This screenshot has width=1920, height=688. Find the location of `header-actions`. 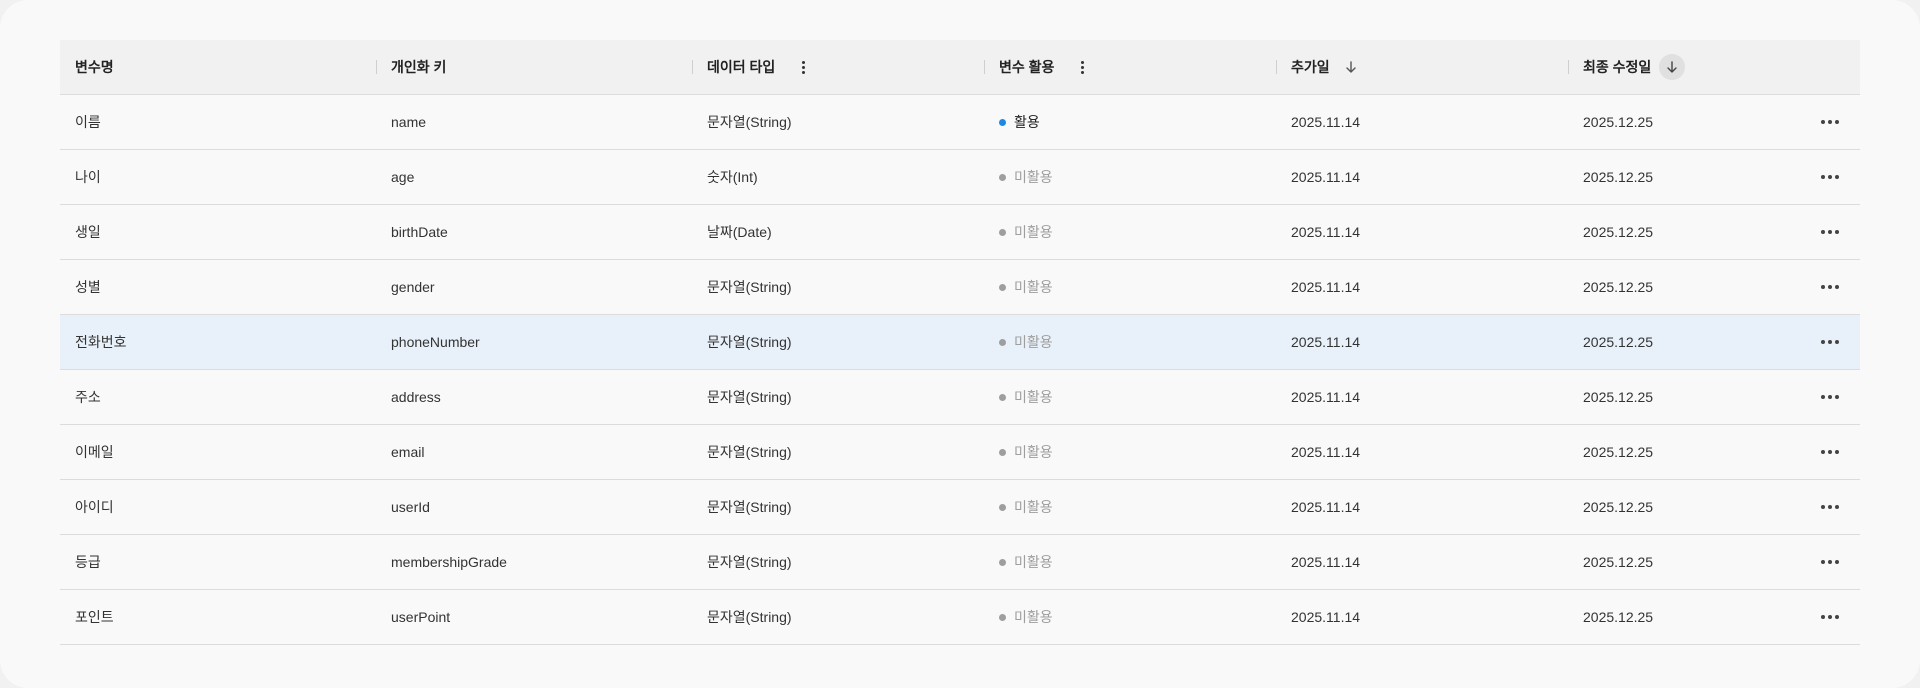

header-actions is located at coordinates (1830, 67).